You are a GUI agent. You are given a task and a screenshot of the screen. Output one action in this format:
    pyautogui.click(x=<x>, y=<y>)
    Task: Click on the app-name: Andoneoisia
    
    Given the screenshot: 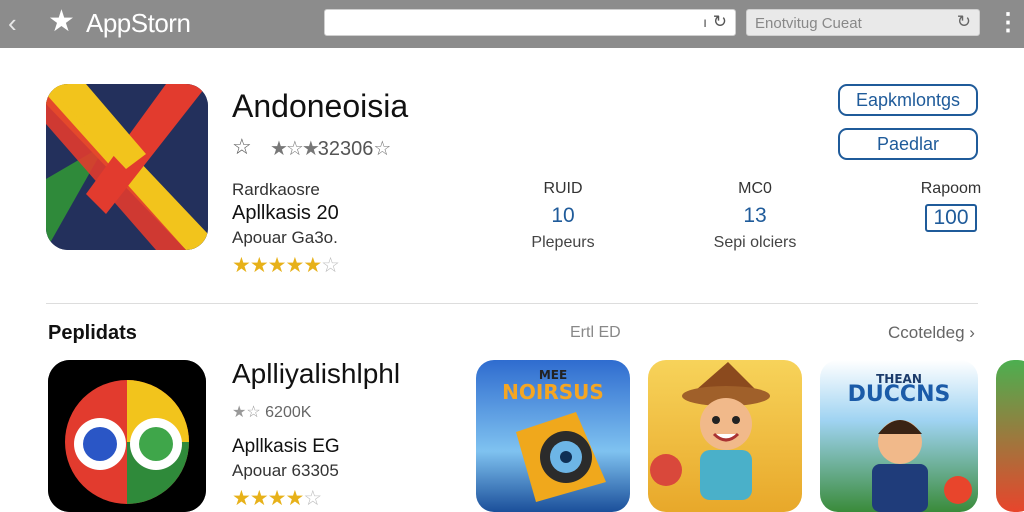 What is the action you would take?
    pyautogui.click(x=320, y=106)
    